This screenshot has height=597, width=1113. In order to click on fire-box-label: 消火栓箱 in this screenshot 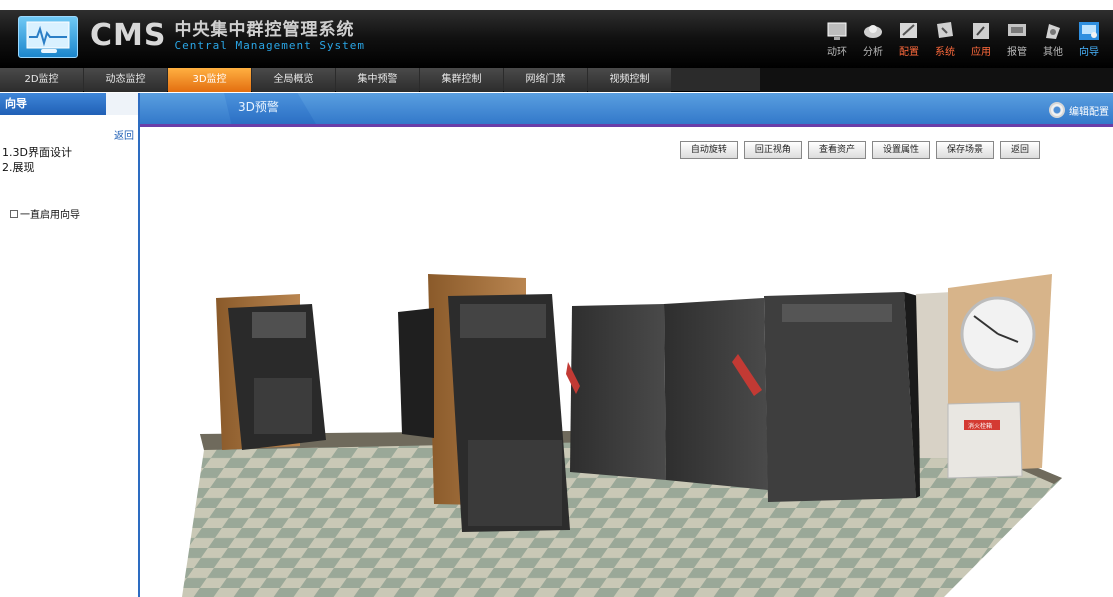, I will do `click(980, 426)`.